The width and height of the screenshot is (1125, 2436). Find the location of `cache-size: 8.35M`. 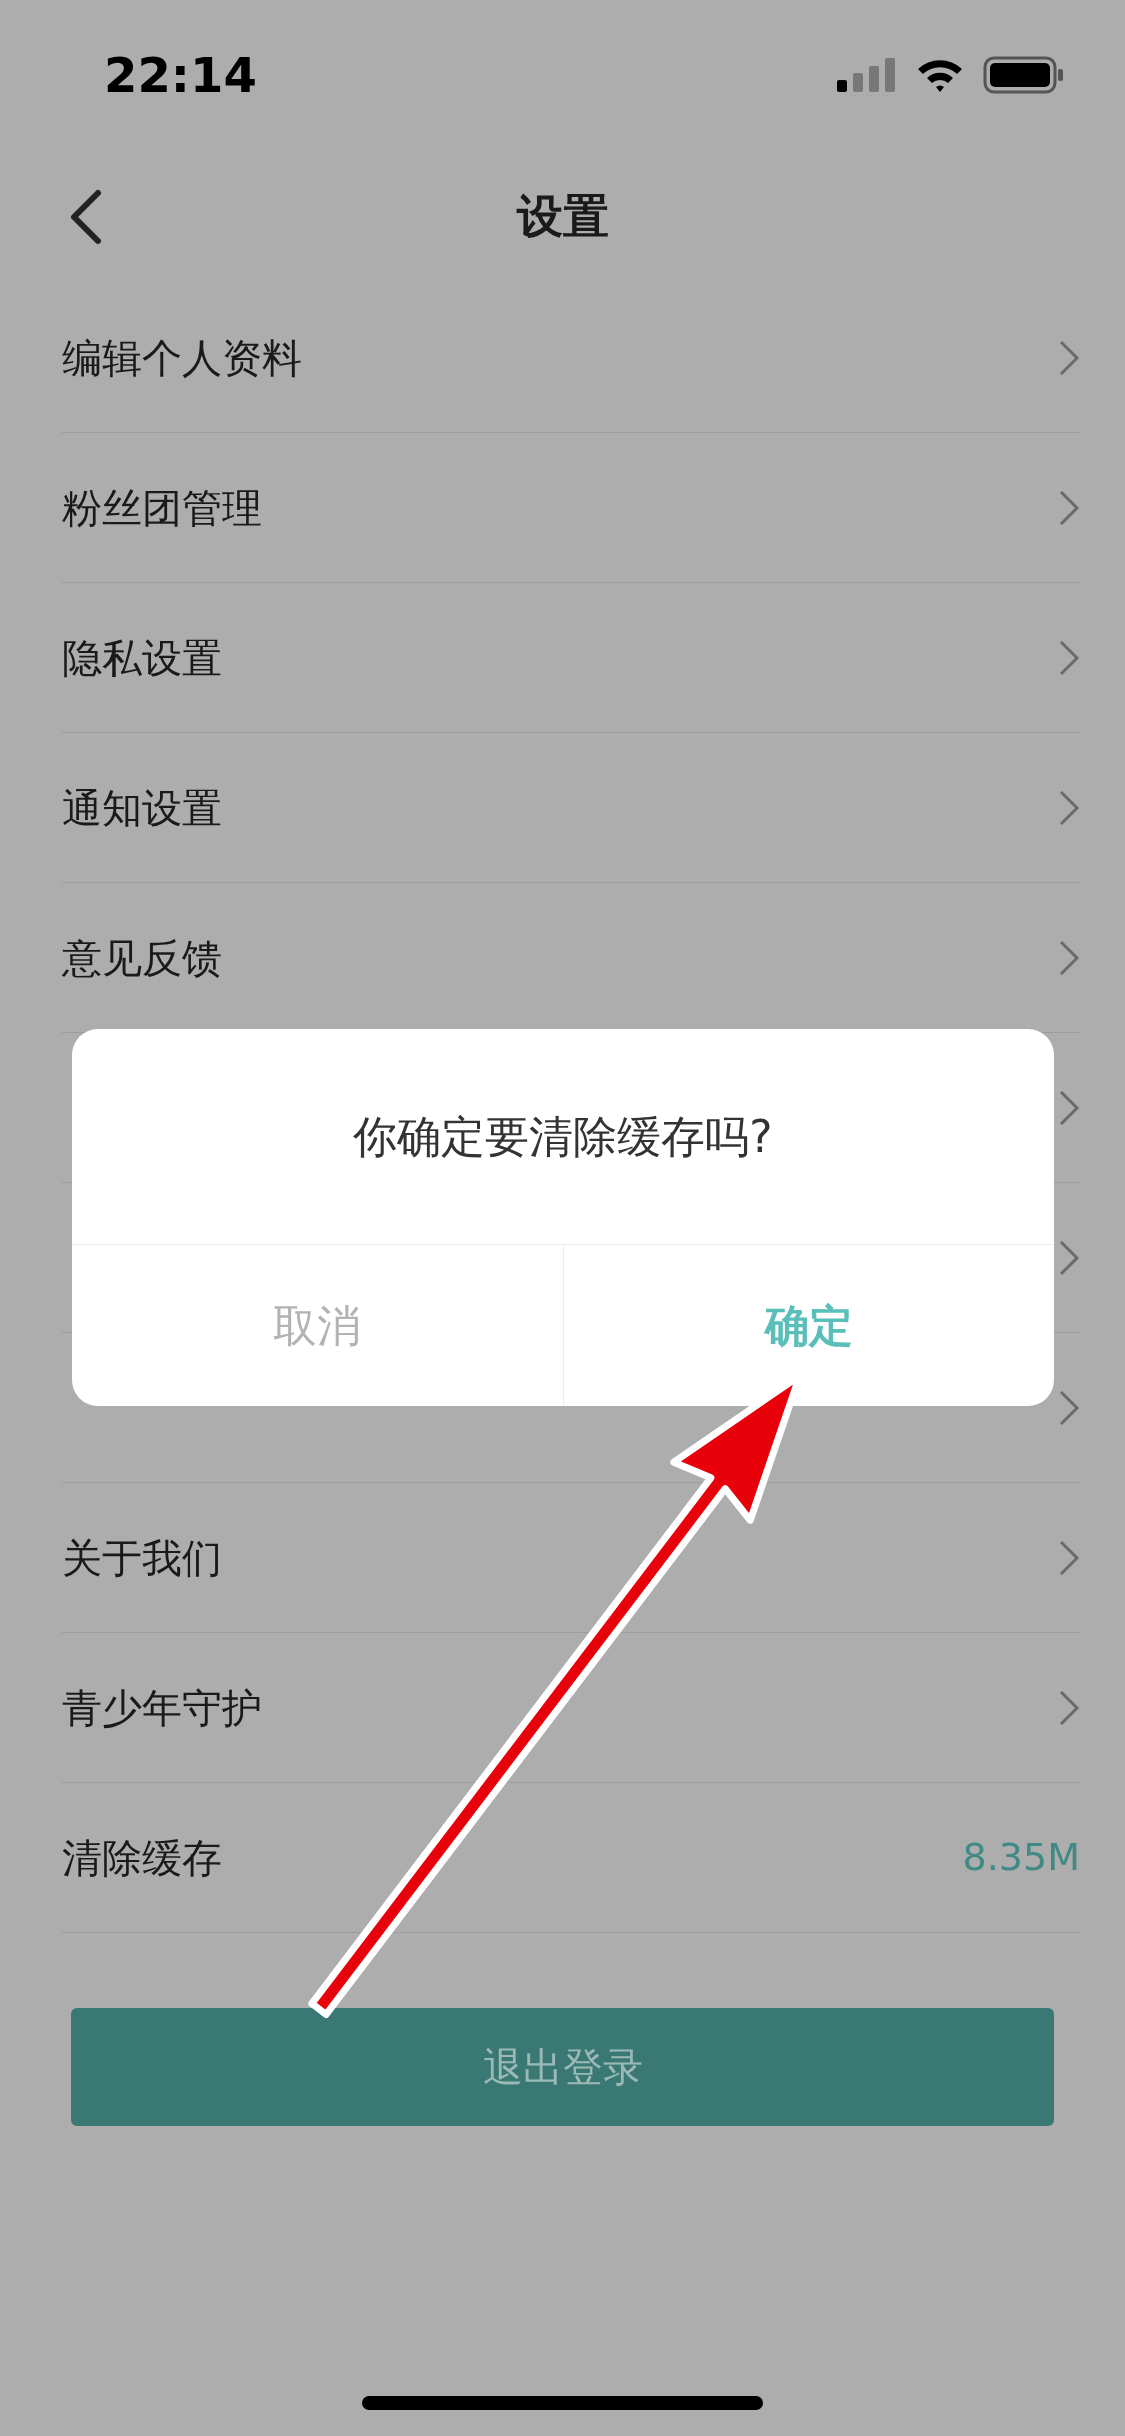

cache-size: 8.35M is located at coordinates (1021, 1857).